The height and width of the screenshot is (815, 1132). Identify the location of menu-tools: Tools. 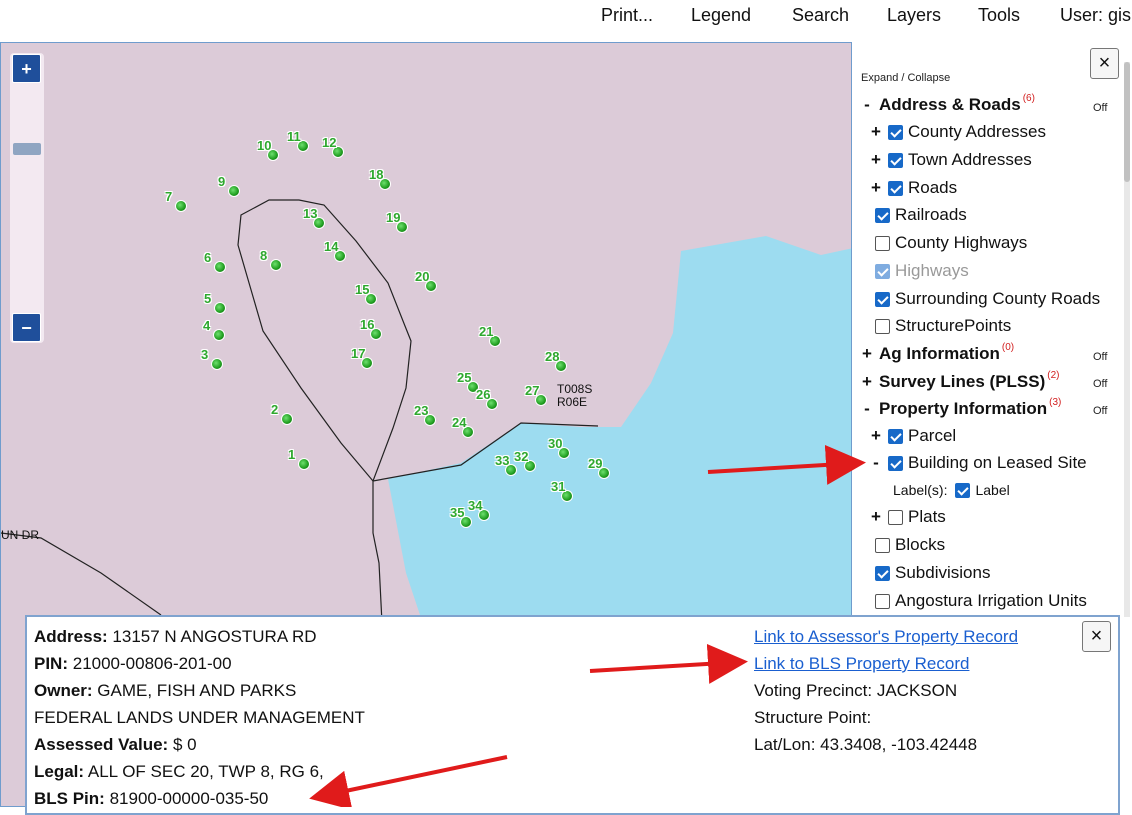
(999, 15).